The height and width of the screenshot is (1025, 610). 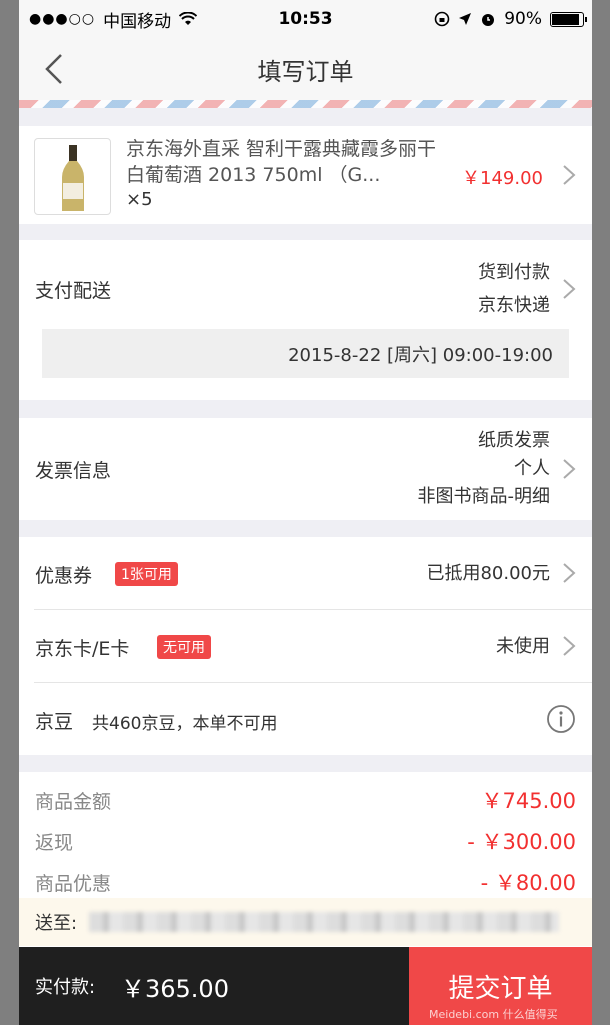 What do you see at coordinates (528, 883) in the screenshot?
I see `discount-value: - ￥80.00` at bounding box center [528, 883].